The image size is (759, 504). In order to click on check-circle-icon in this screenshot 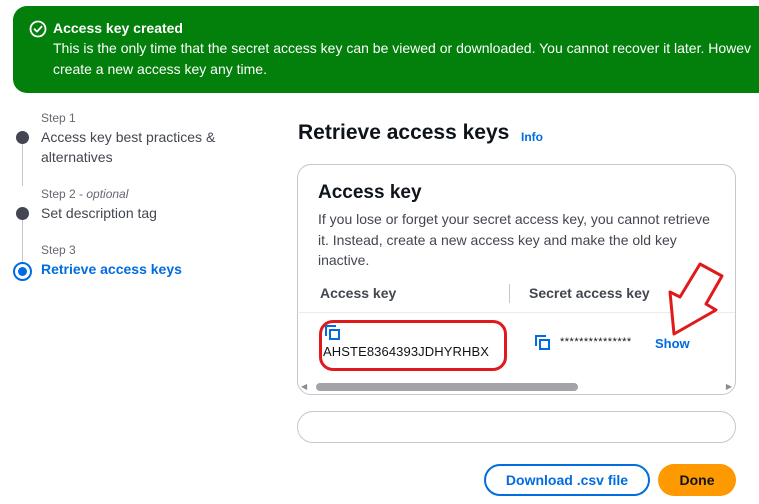, I will do `click(38, 29)`.